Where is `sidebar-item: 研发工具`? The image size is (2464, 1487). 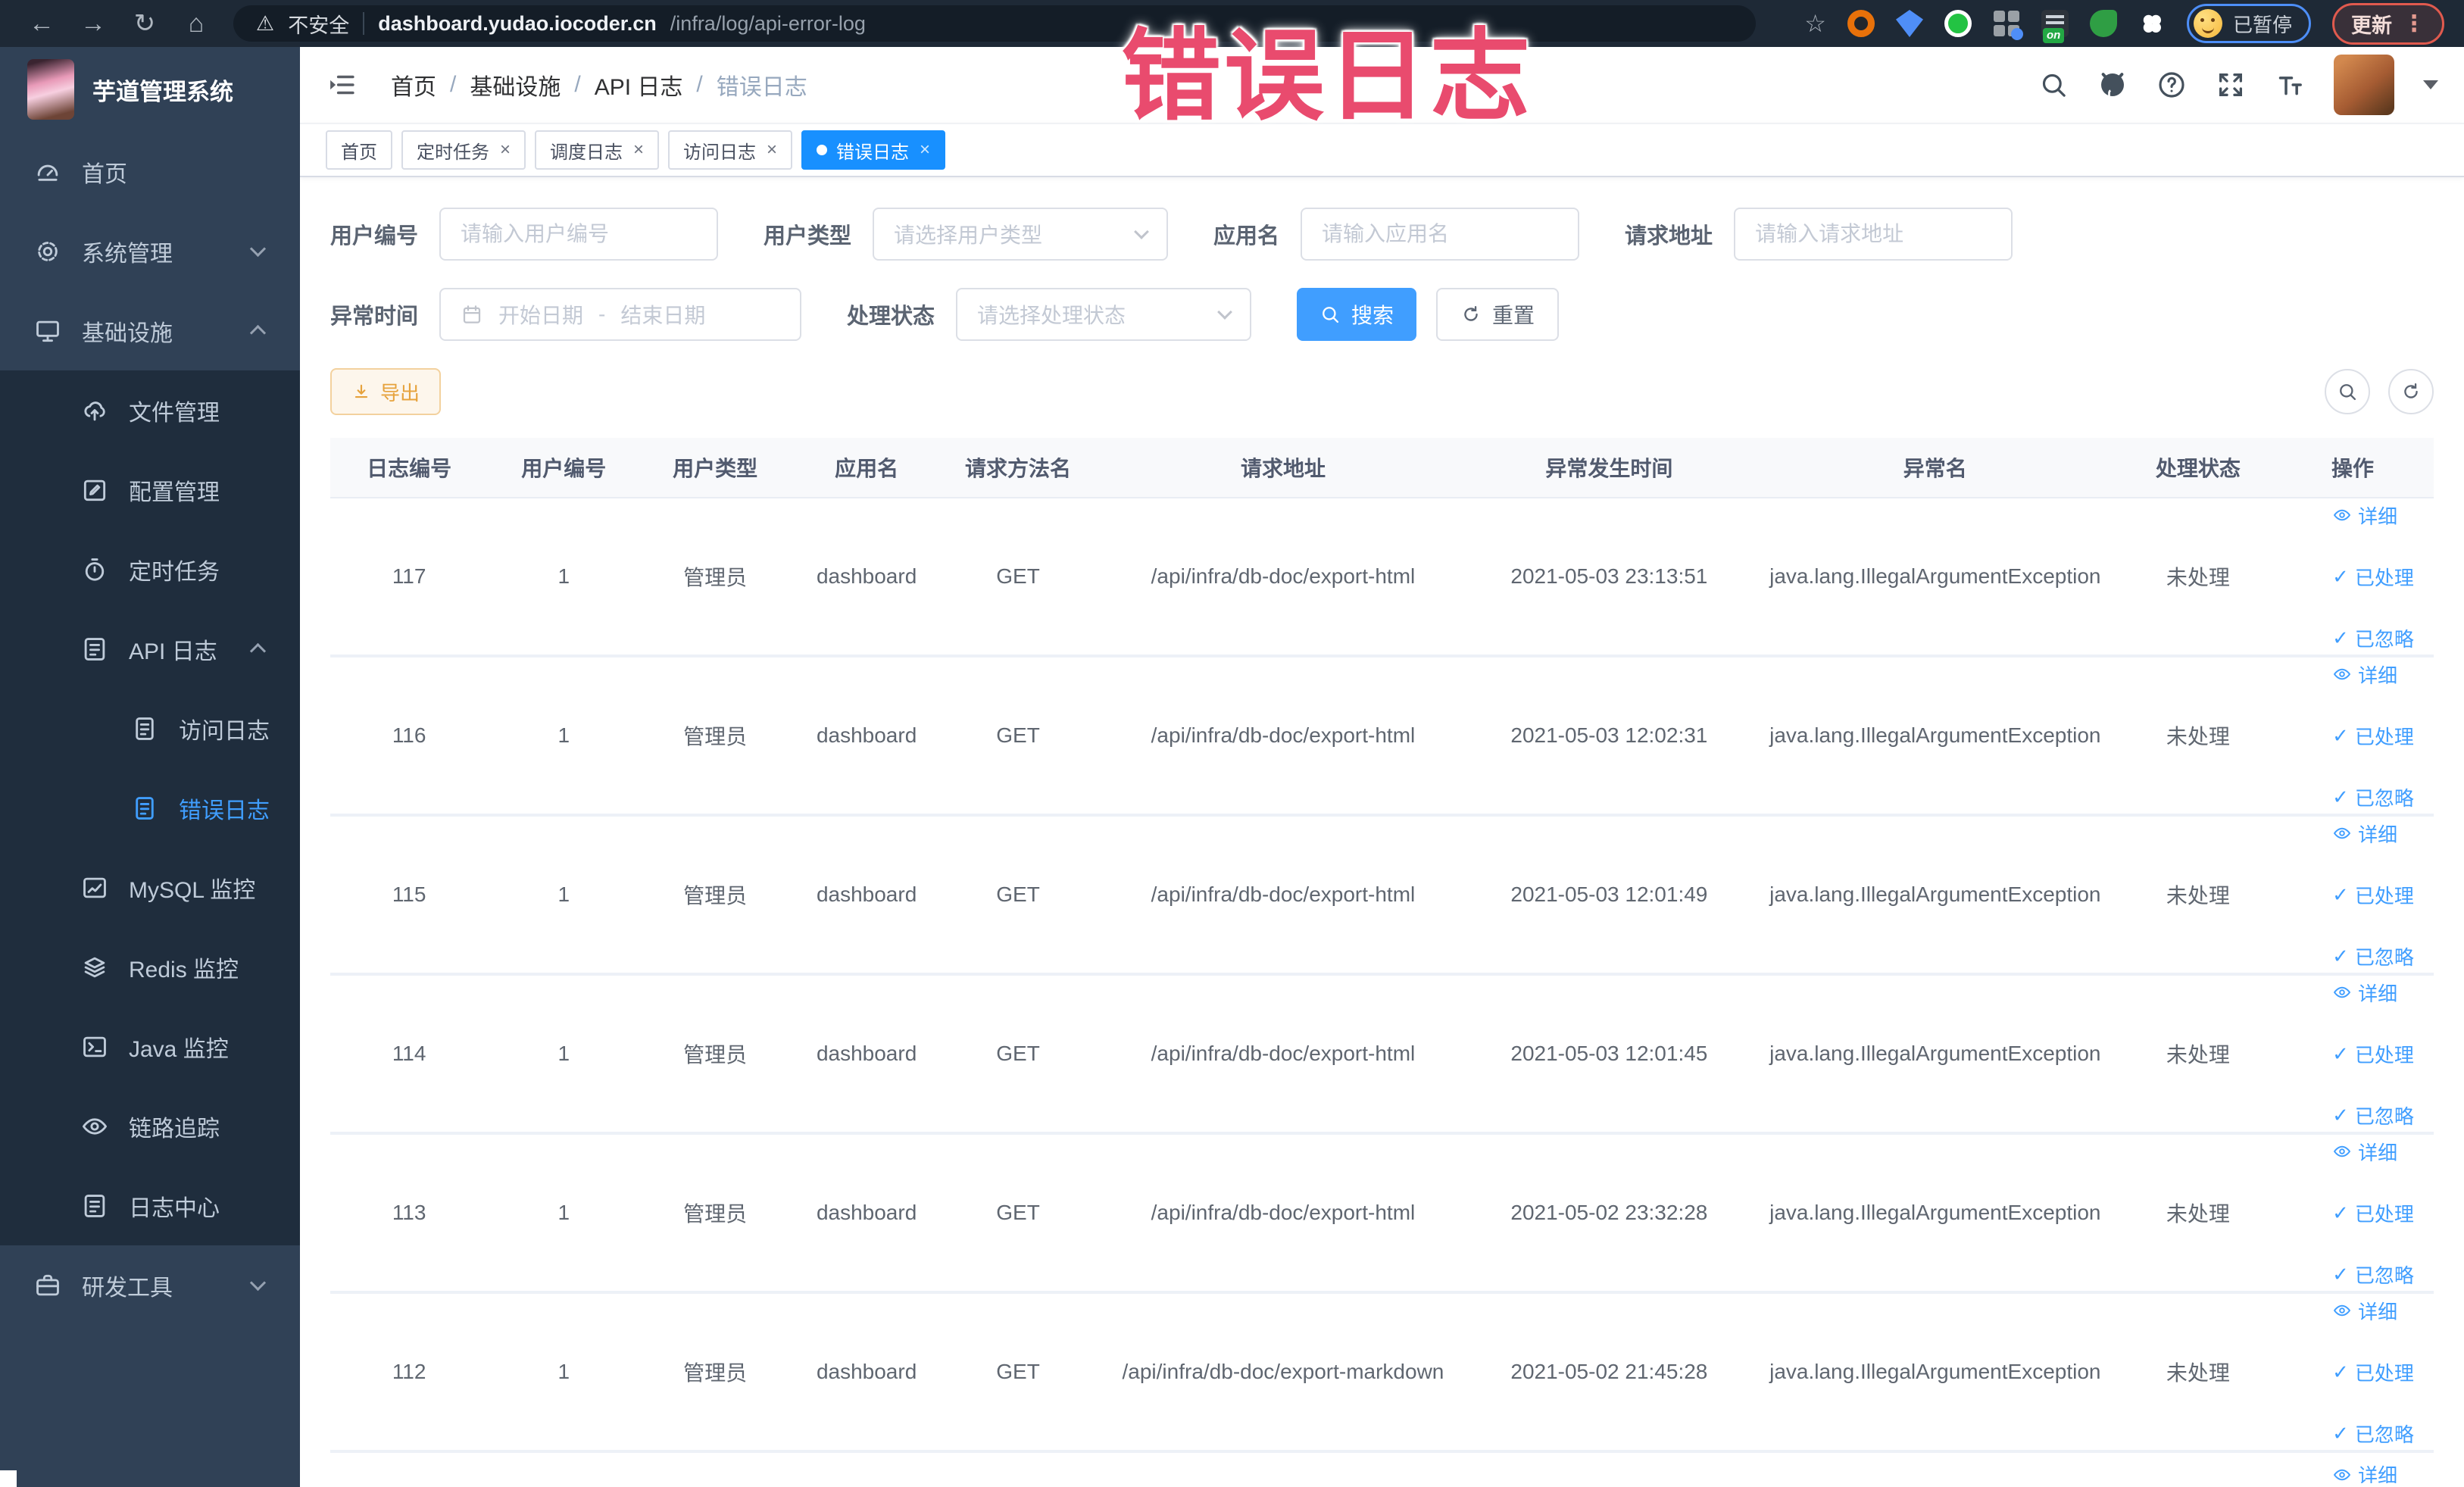
sidebar-item: 研发工具 is located at coordinates (150, 1285).